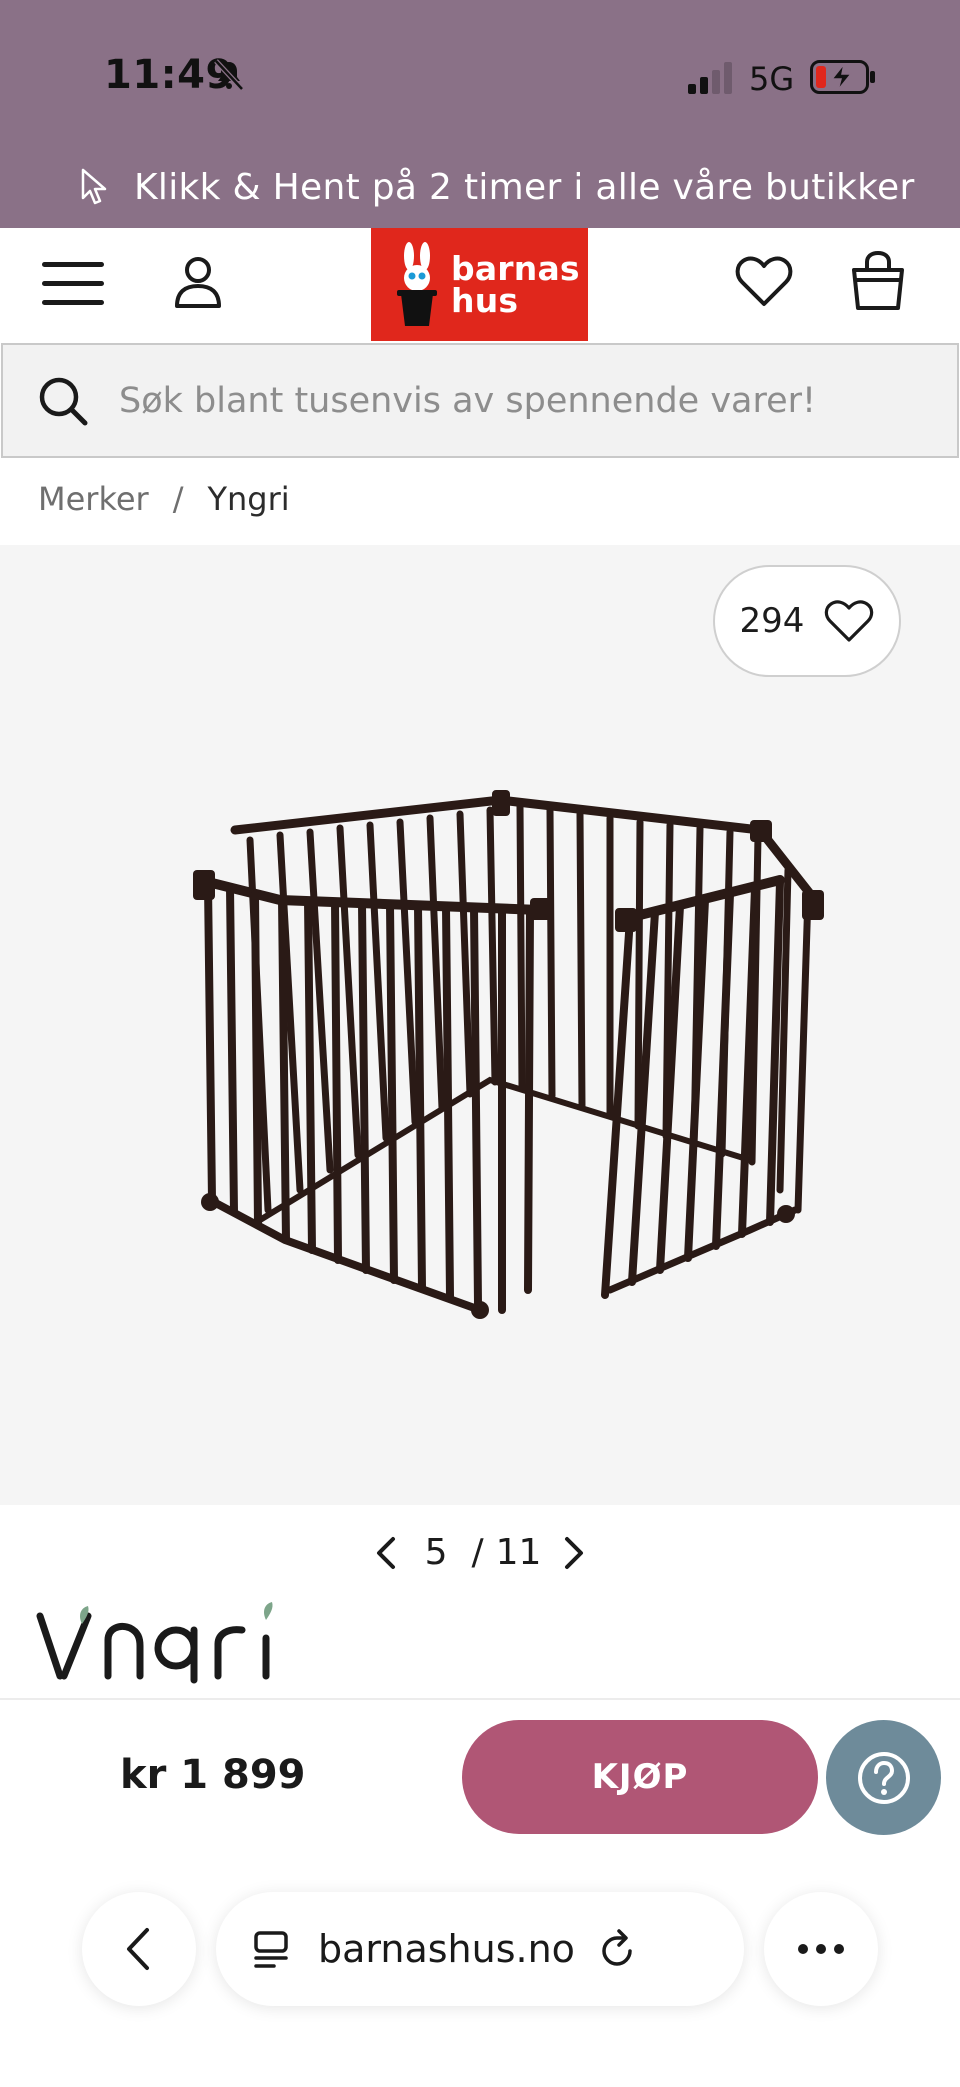 The image size is (960, 2087). I want to click on search-icon, so click(63, 401).